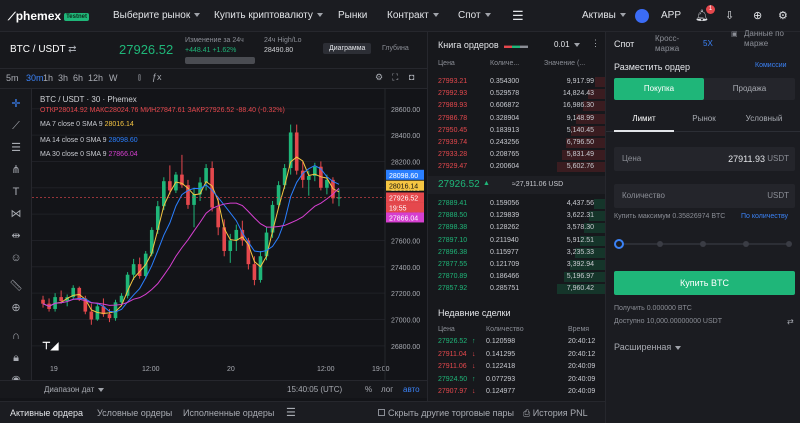 The height and width of the screenshot is (423, 800). I want to click on log-toggle: лог, so click(387, 389).